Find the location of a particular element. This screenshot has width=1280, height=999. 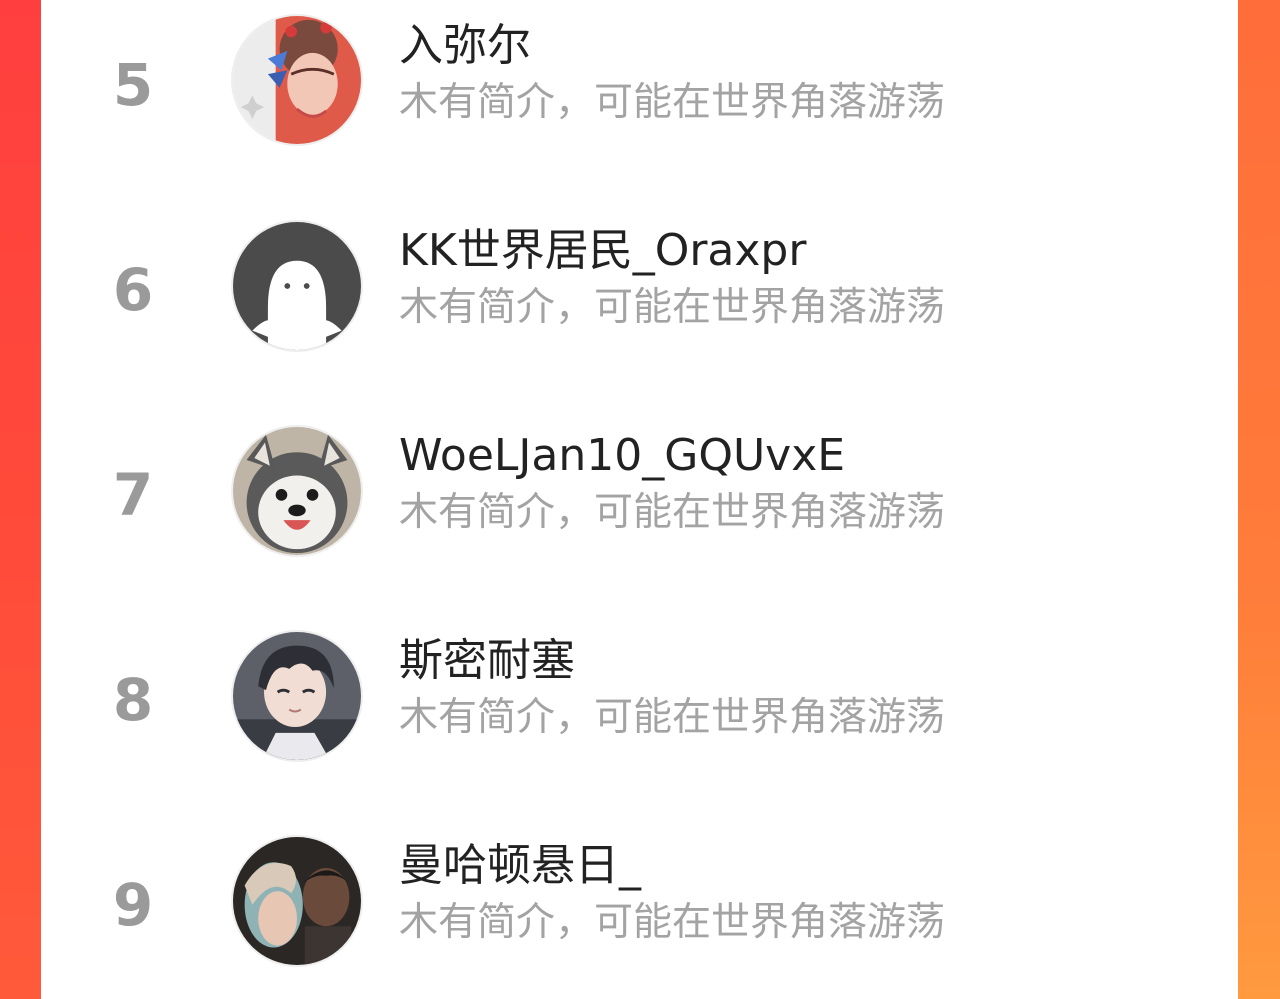

rank-number: 7 is located at coordinates (133, 495).